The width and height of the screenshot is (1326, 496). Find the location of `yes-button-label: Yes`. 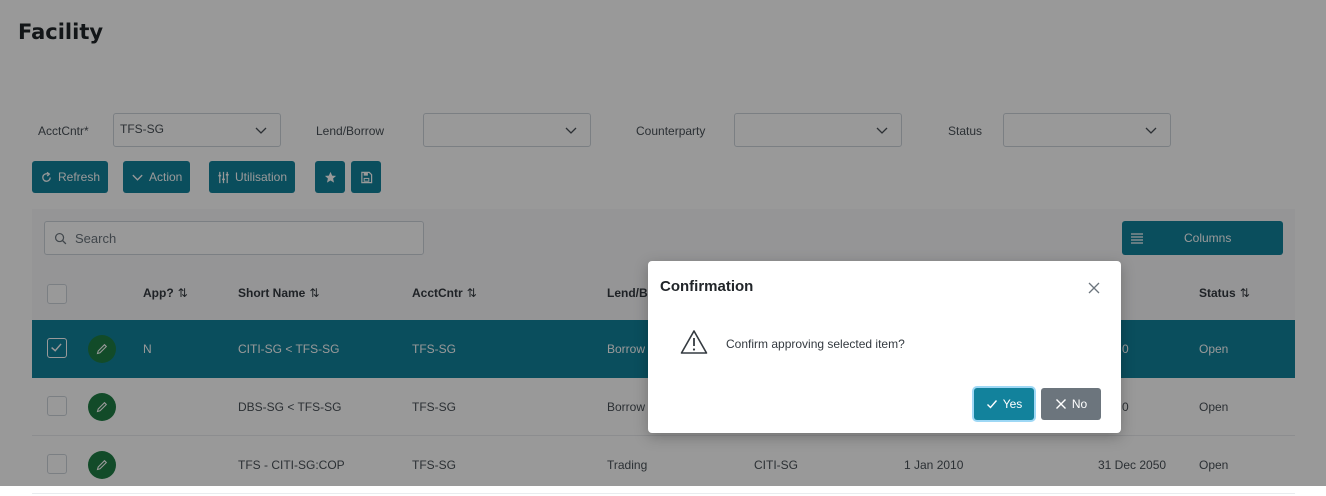

yes-button-label: Yes is located at coordinates (1012, 404).